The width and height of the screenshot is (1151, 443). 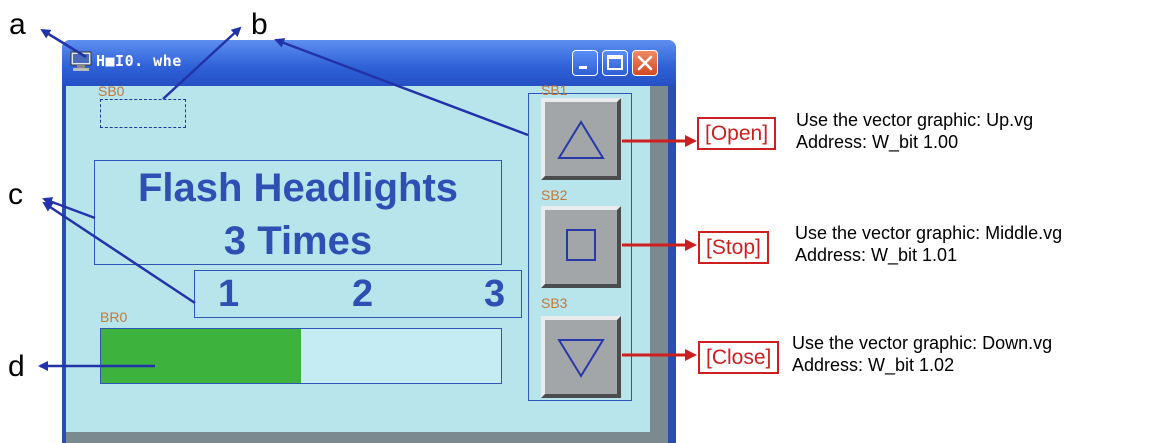 What do you see at coordinates (111, 91) in the screenshot?
I see `sb0-tag: SB0` at bounding box center [111, 91].